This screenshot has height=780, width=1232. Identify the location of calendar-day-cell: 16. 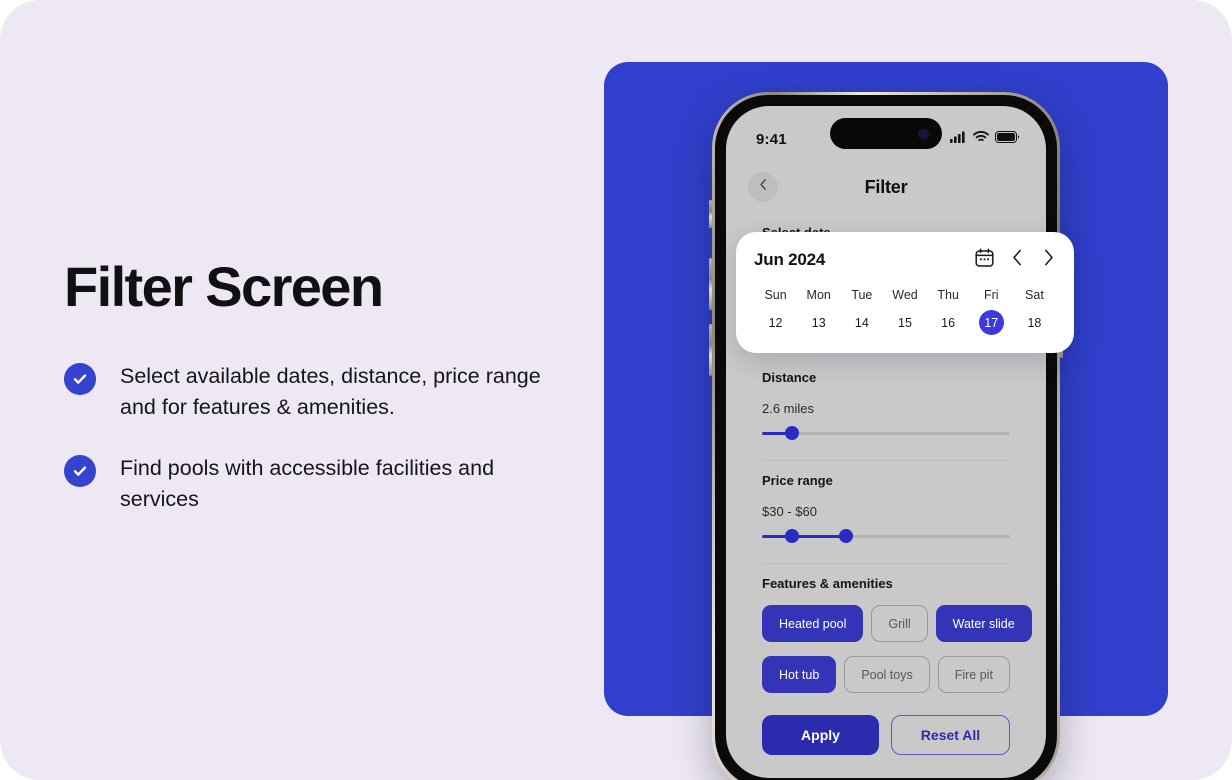
(948, 322).